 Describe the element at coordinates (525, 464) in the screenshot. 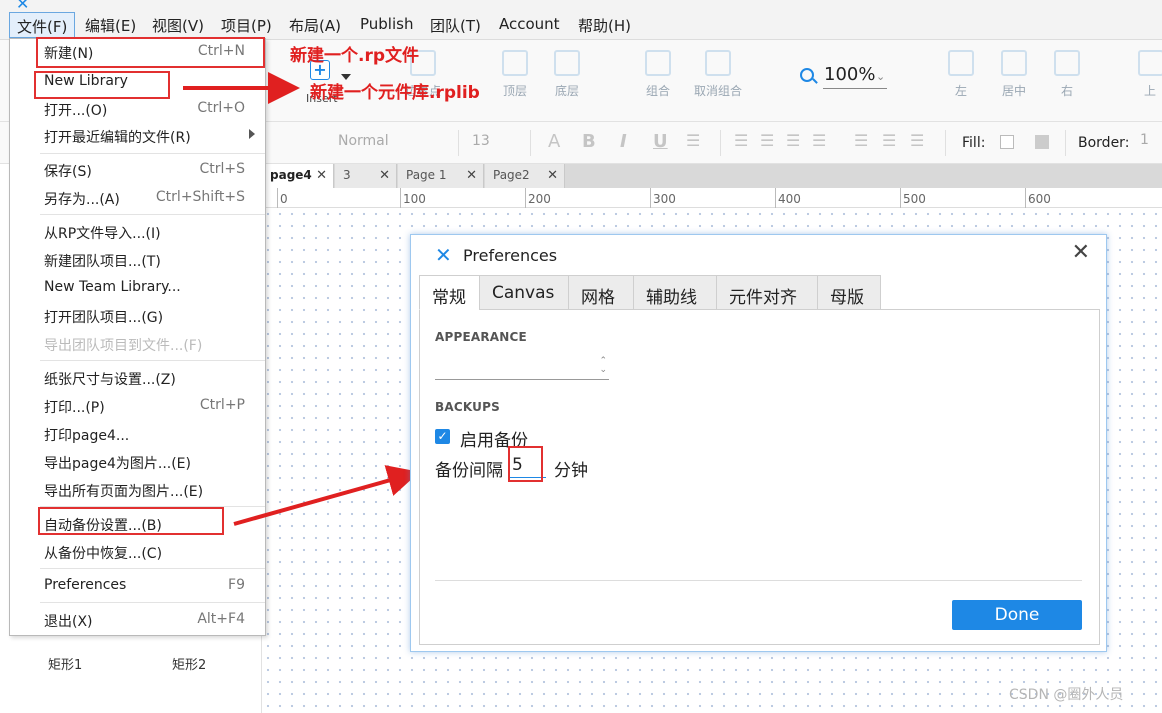

I see `highlight-interval` at that location.